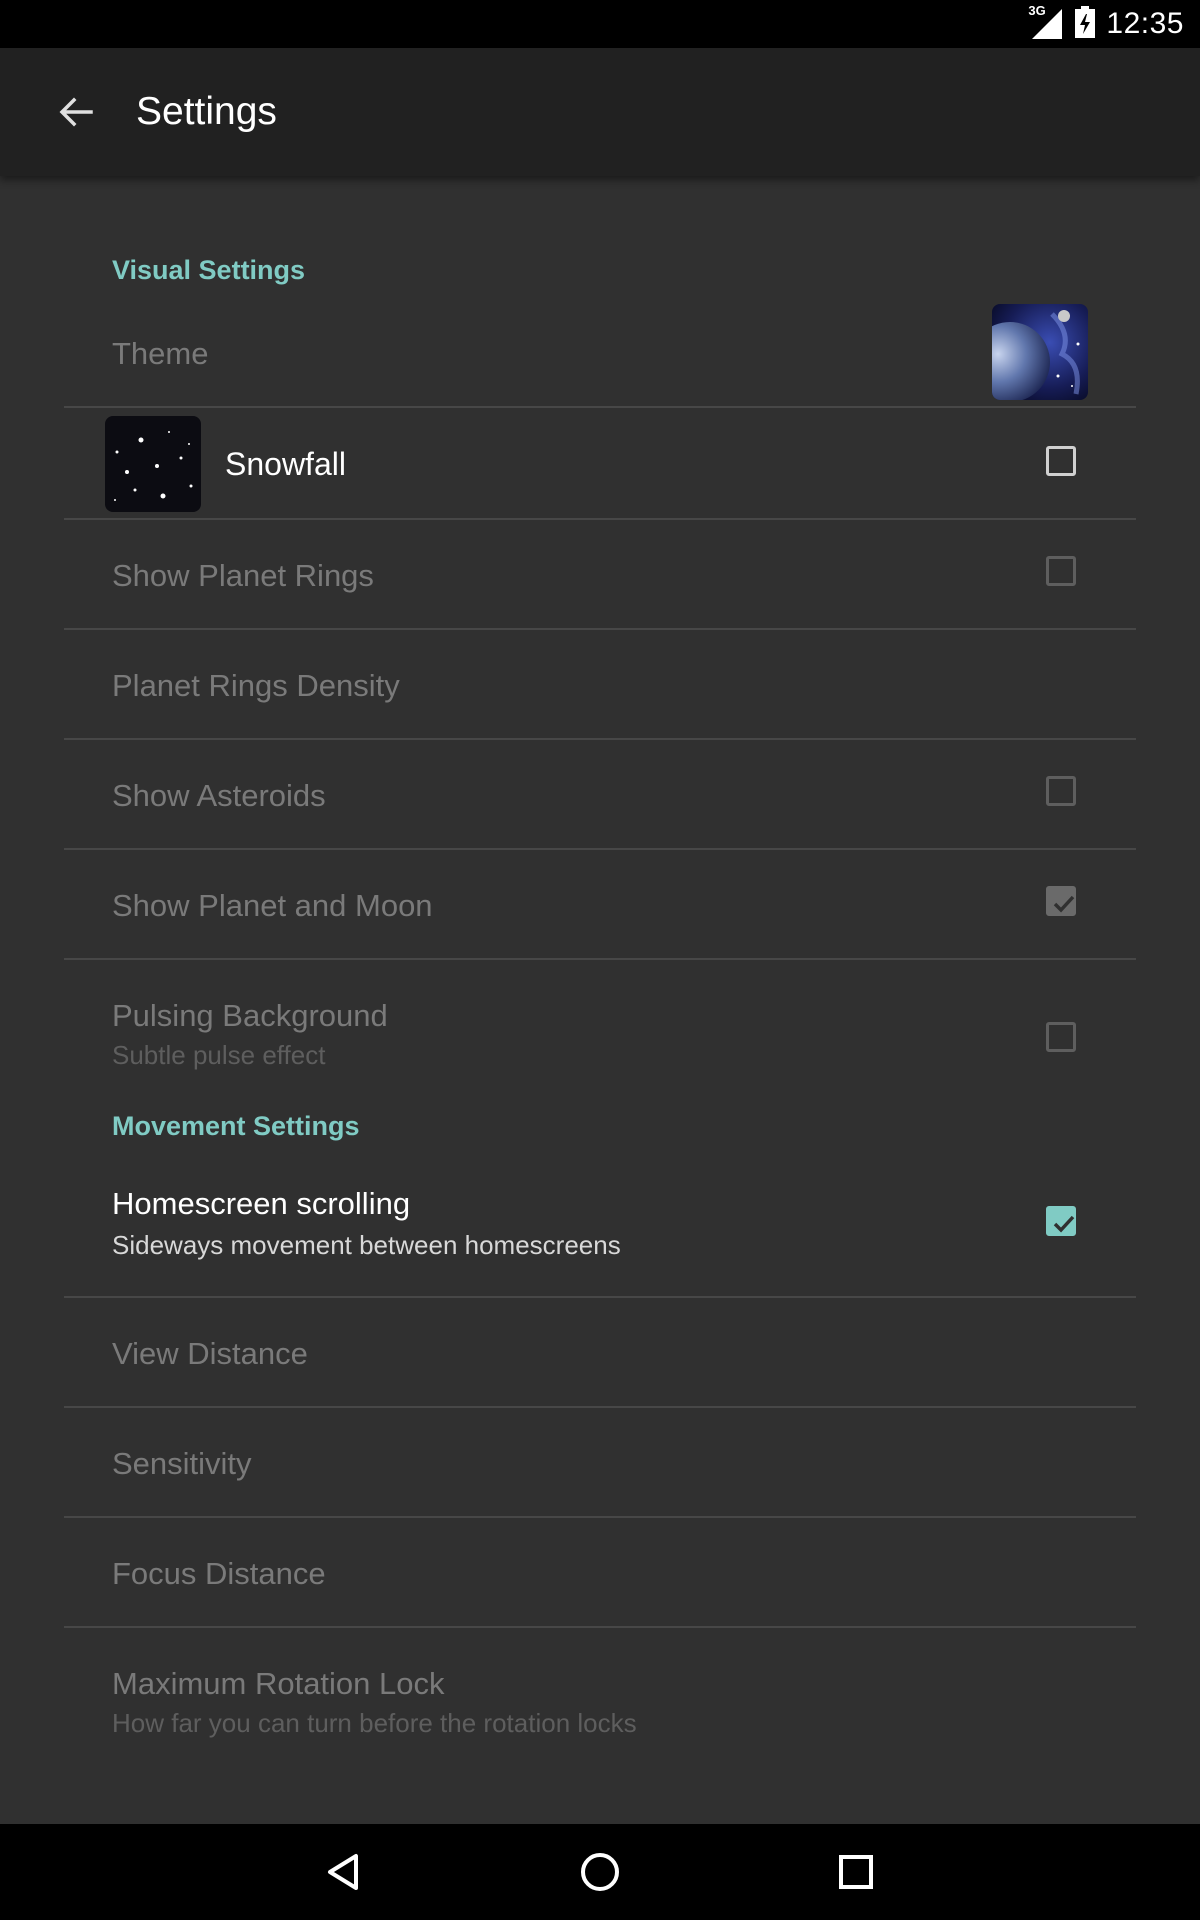 This screenshot has width=1200, height=1920. Describe the element at coordinates (219, 1573) in the screenshot. I see `pref-title: Focus Distance` at that location.